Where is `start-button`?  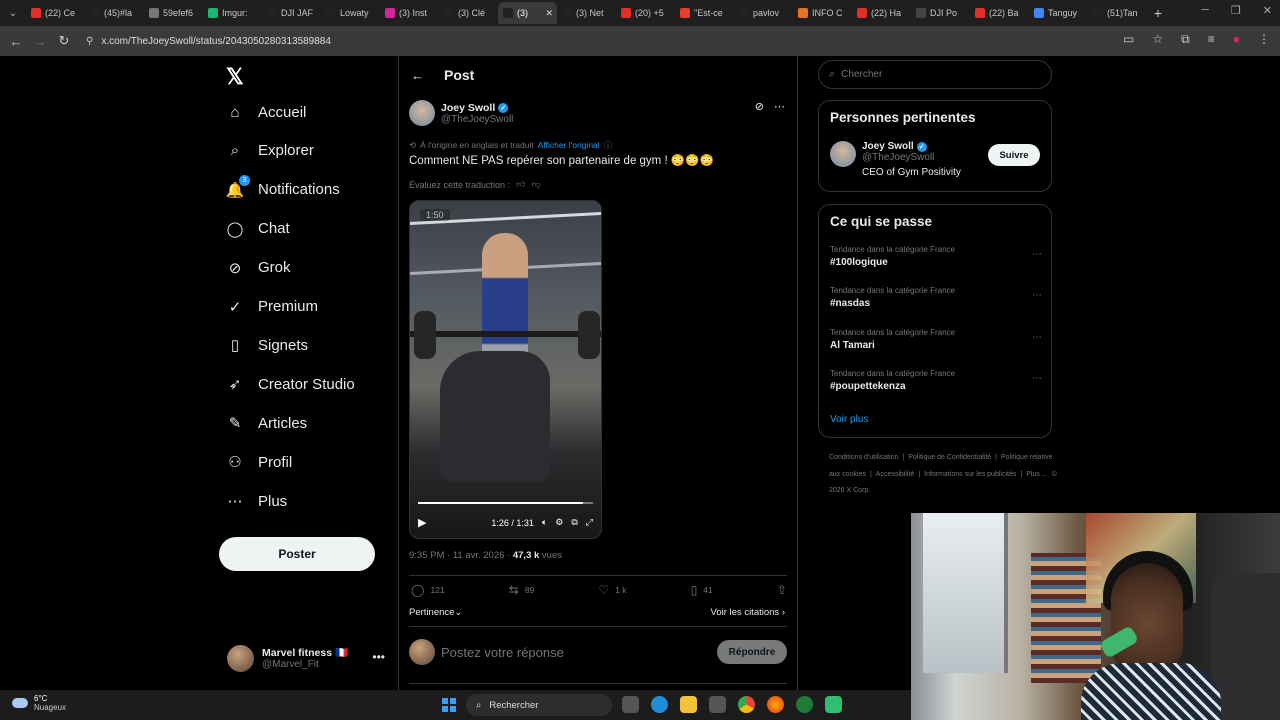
start-button is located at coordinates (449, 705).